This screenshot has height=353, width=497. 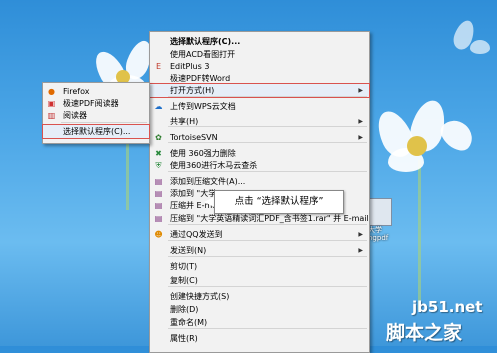 What do you see at coordinates (51, 103) in the screenshot?
I see `pdf-reader-icon: ▣` at bounding box center [51, 103].